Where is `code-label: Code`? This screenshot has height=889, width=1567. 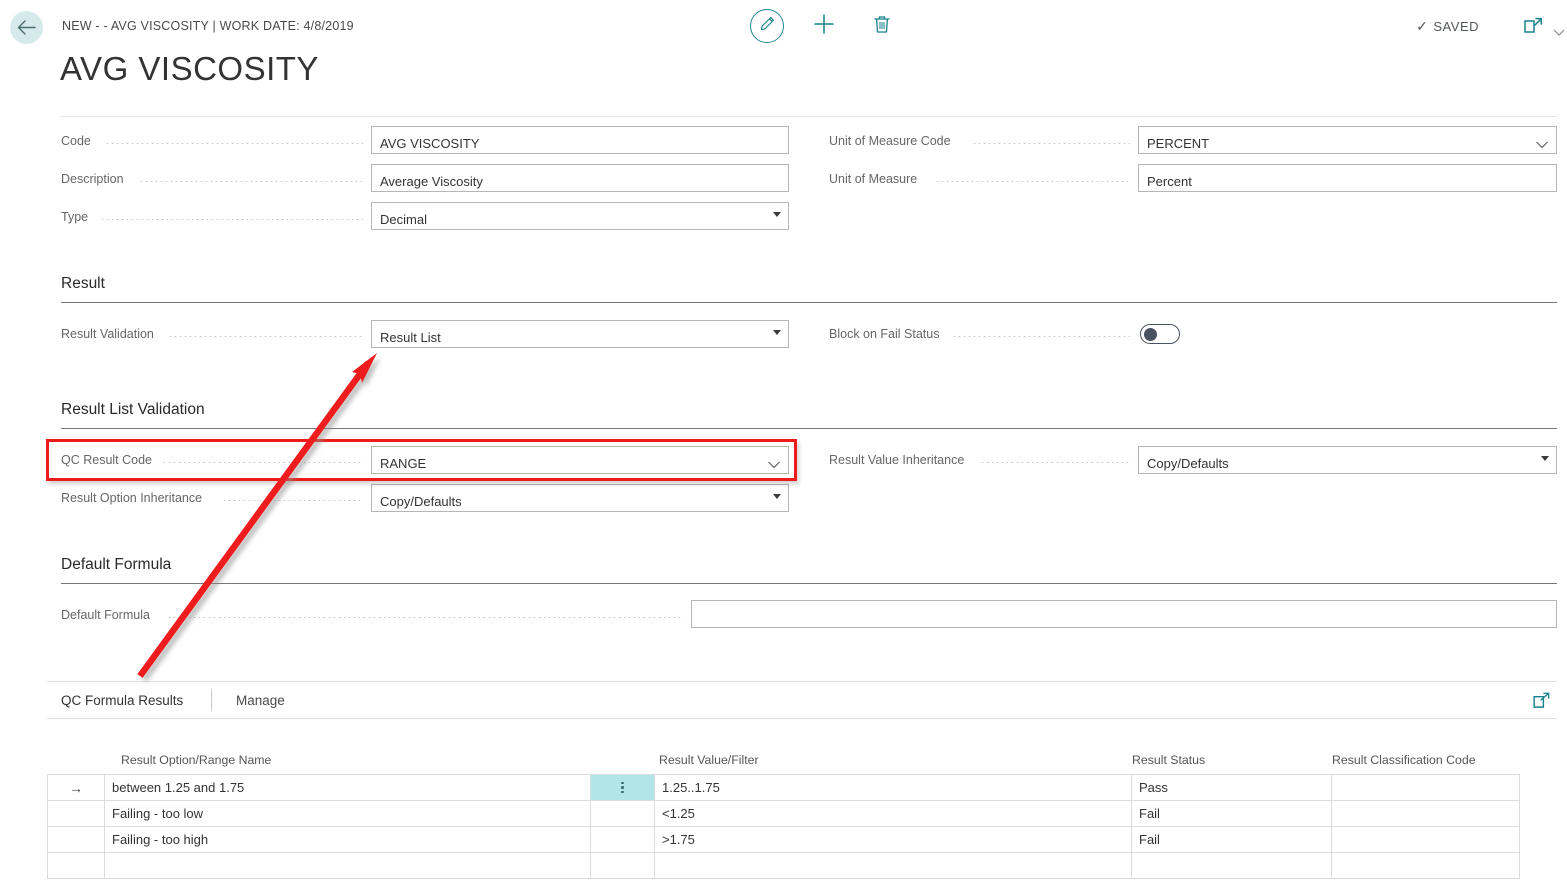 code-label: Code is located at coordinates (76, 141).